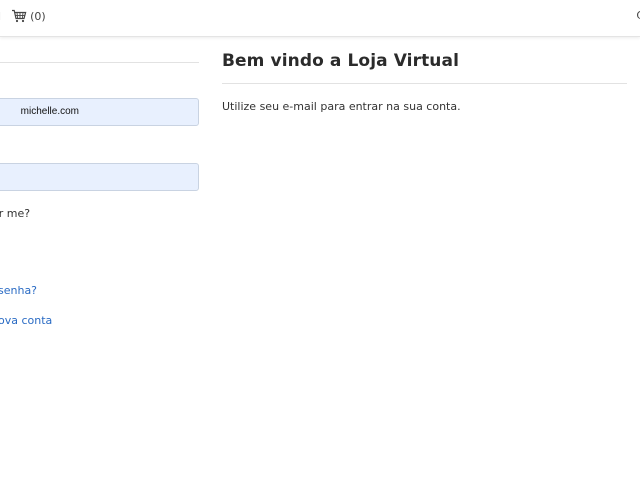 The image size is (640, 480). I want to click on page-title: Bem vindo a Loja Virtual, so click(341, 61).